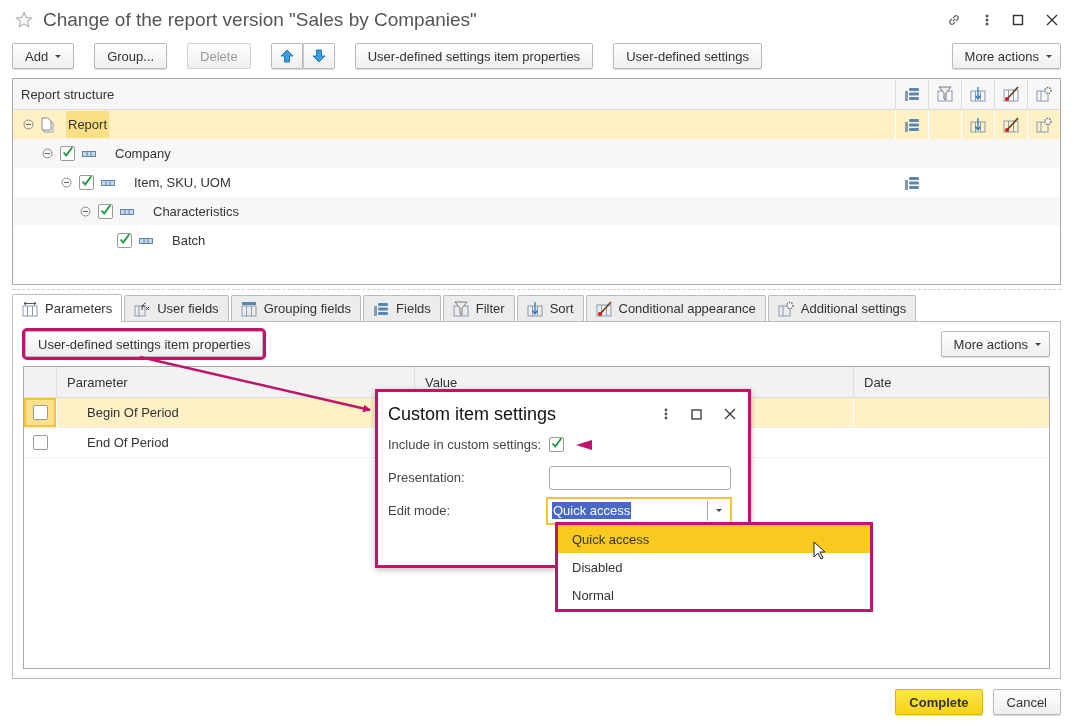 The width and height of the screenshot is (1073, 726). What do you see at coordinates (128, 442) in the screenshot?
I see `table-cell: End Of Period` at bounding box center [128, 442].